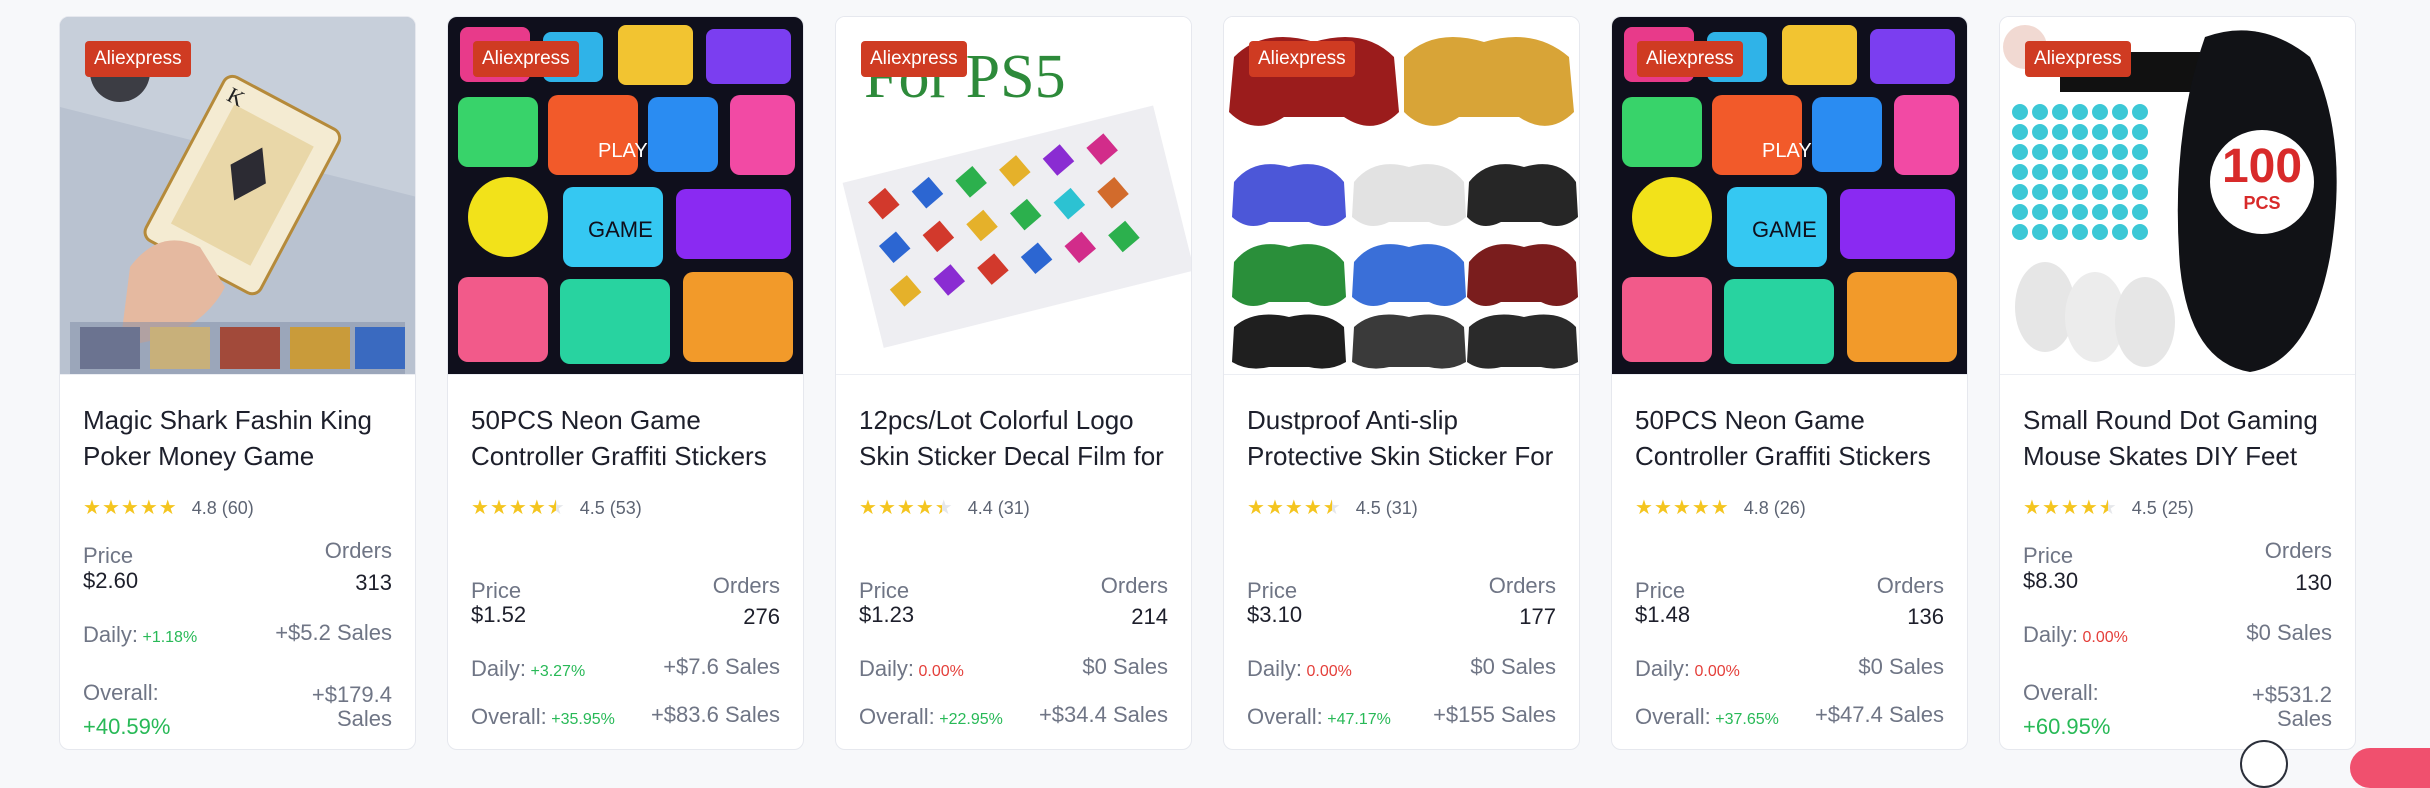 The image size is (2430, 788). What do you see at coordinates (1013, 508) in the screenshot?
I see `rating: ★ ★ ★ ★ ★ 4.4 (31)` at bounding box center [1013, 508].